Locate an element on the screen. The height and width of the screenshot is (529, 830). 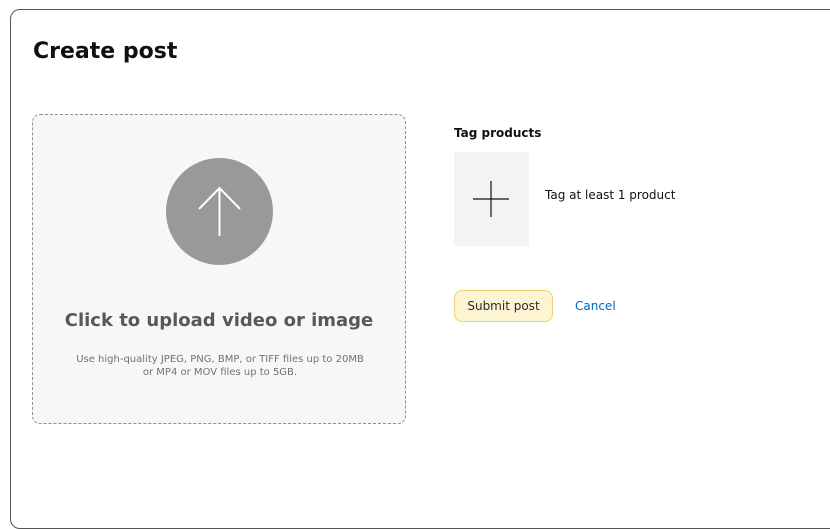
plus-icon is located at coordinates (491, 199).